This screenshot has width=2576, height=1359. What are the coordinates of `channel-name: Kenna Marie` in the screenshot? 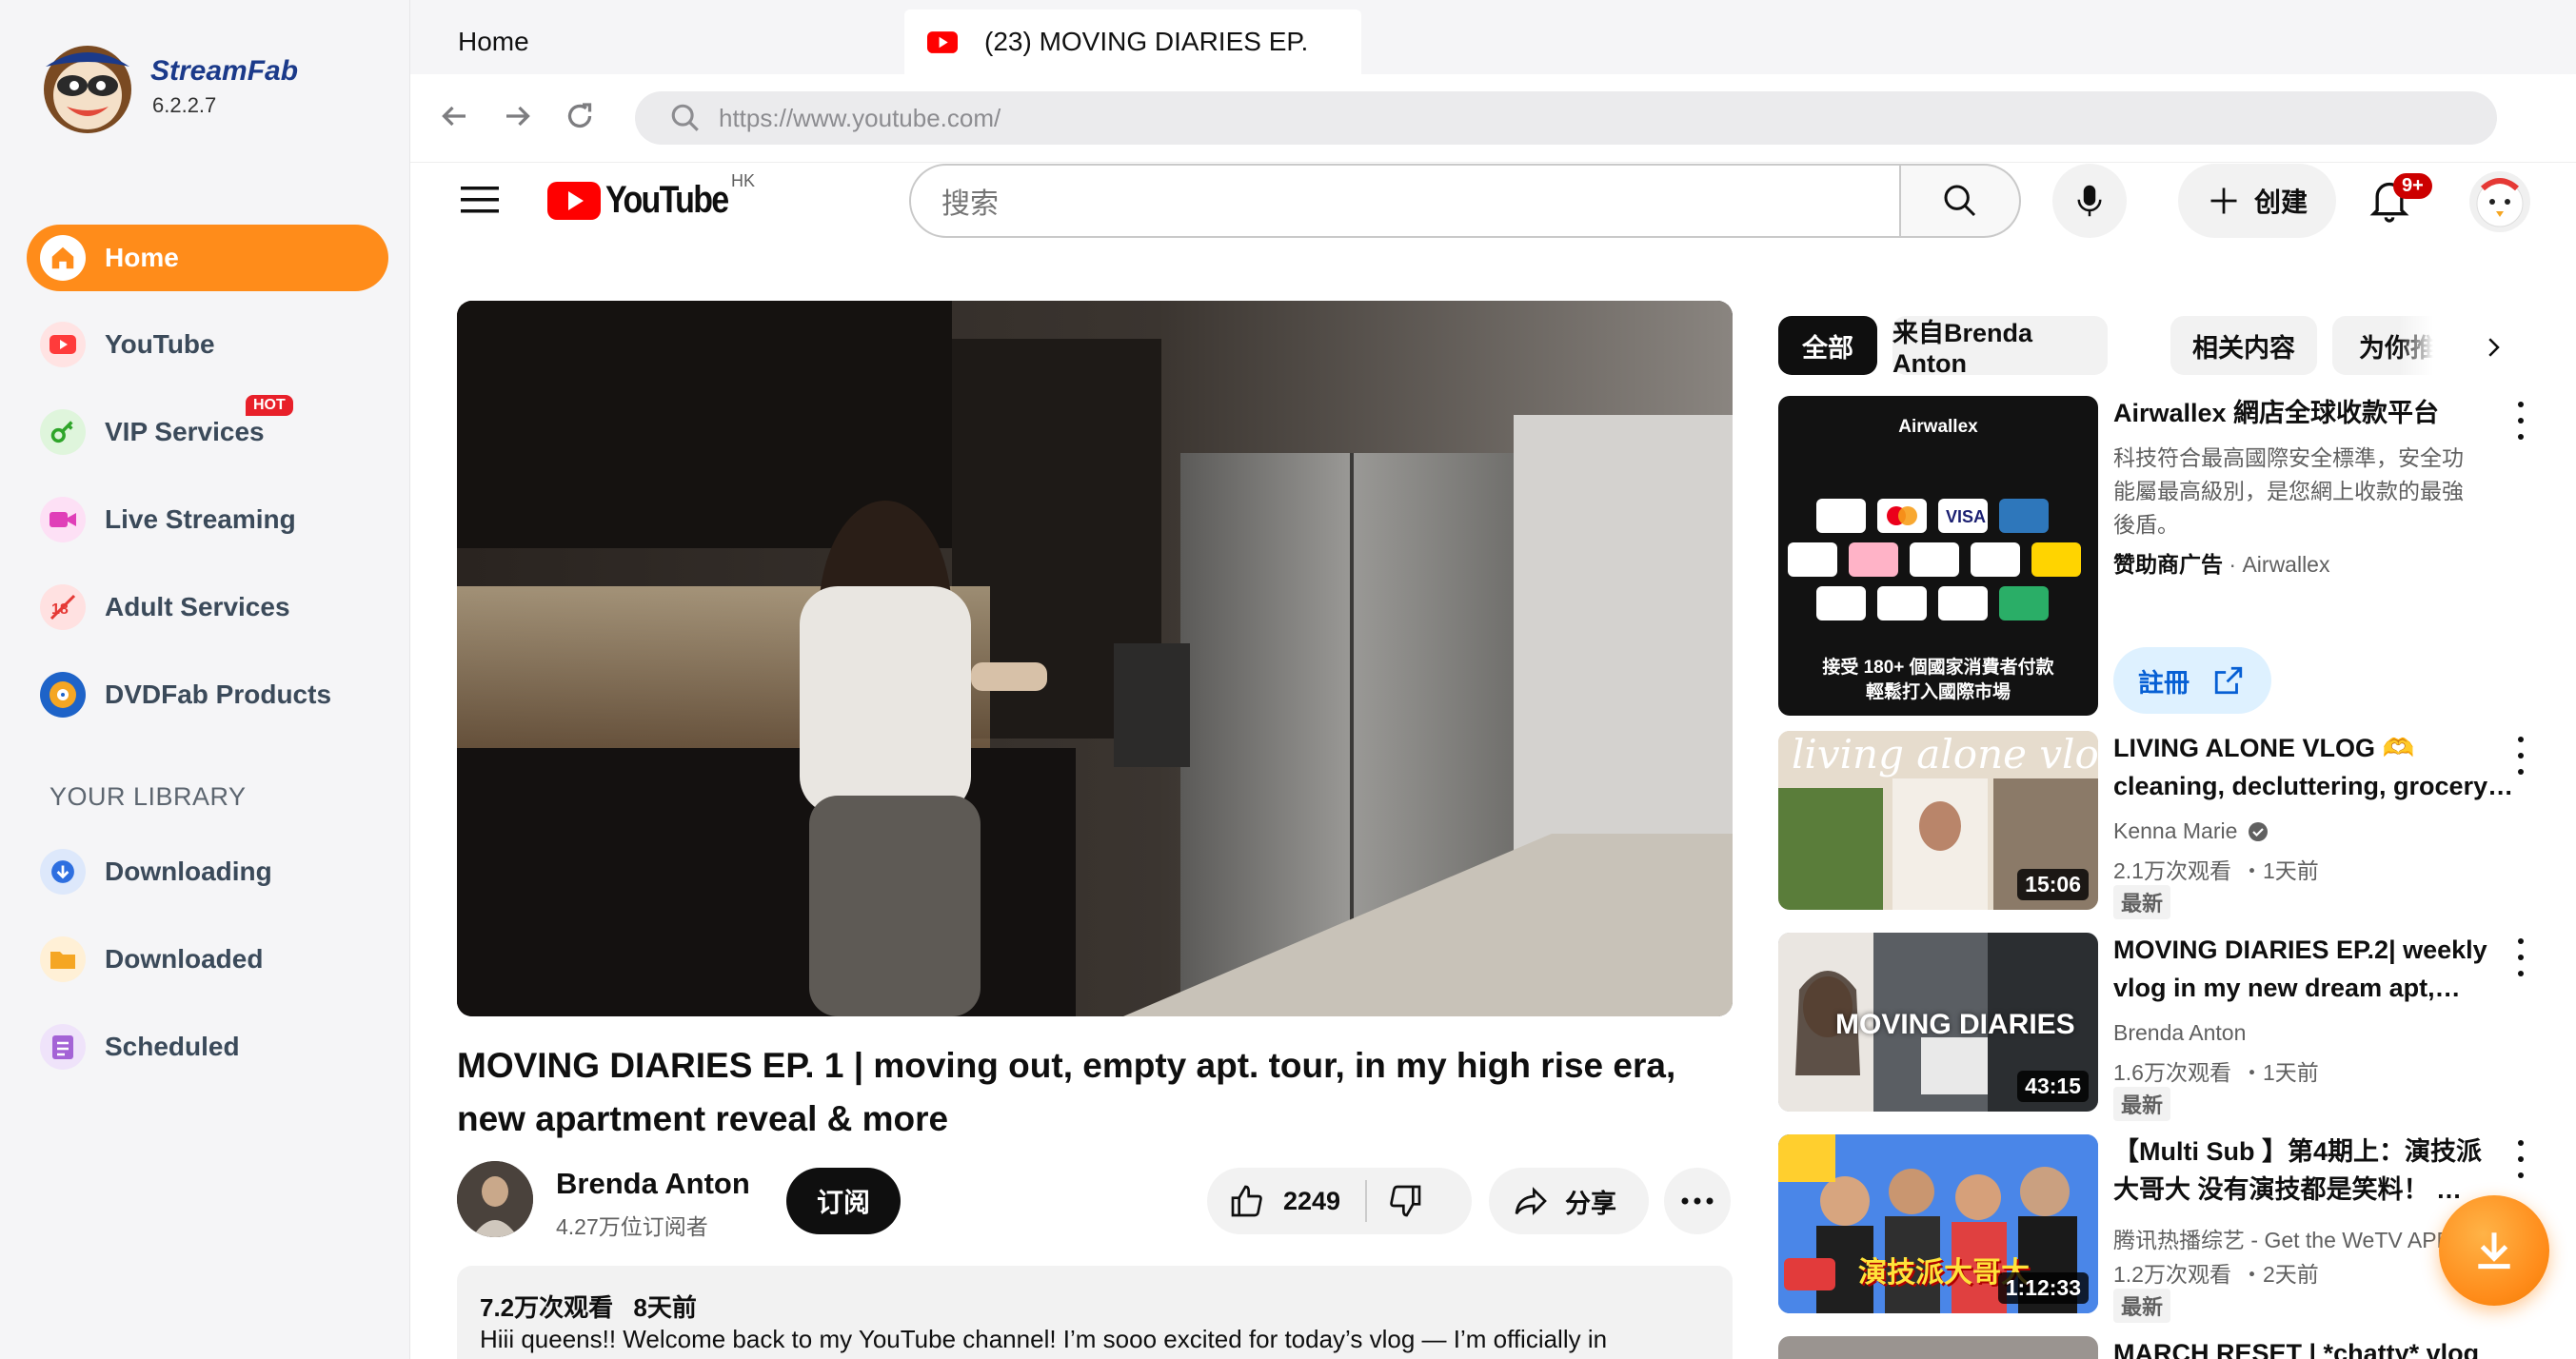 It's located at (2175, 830).